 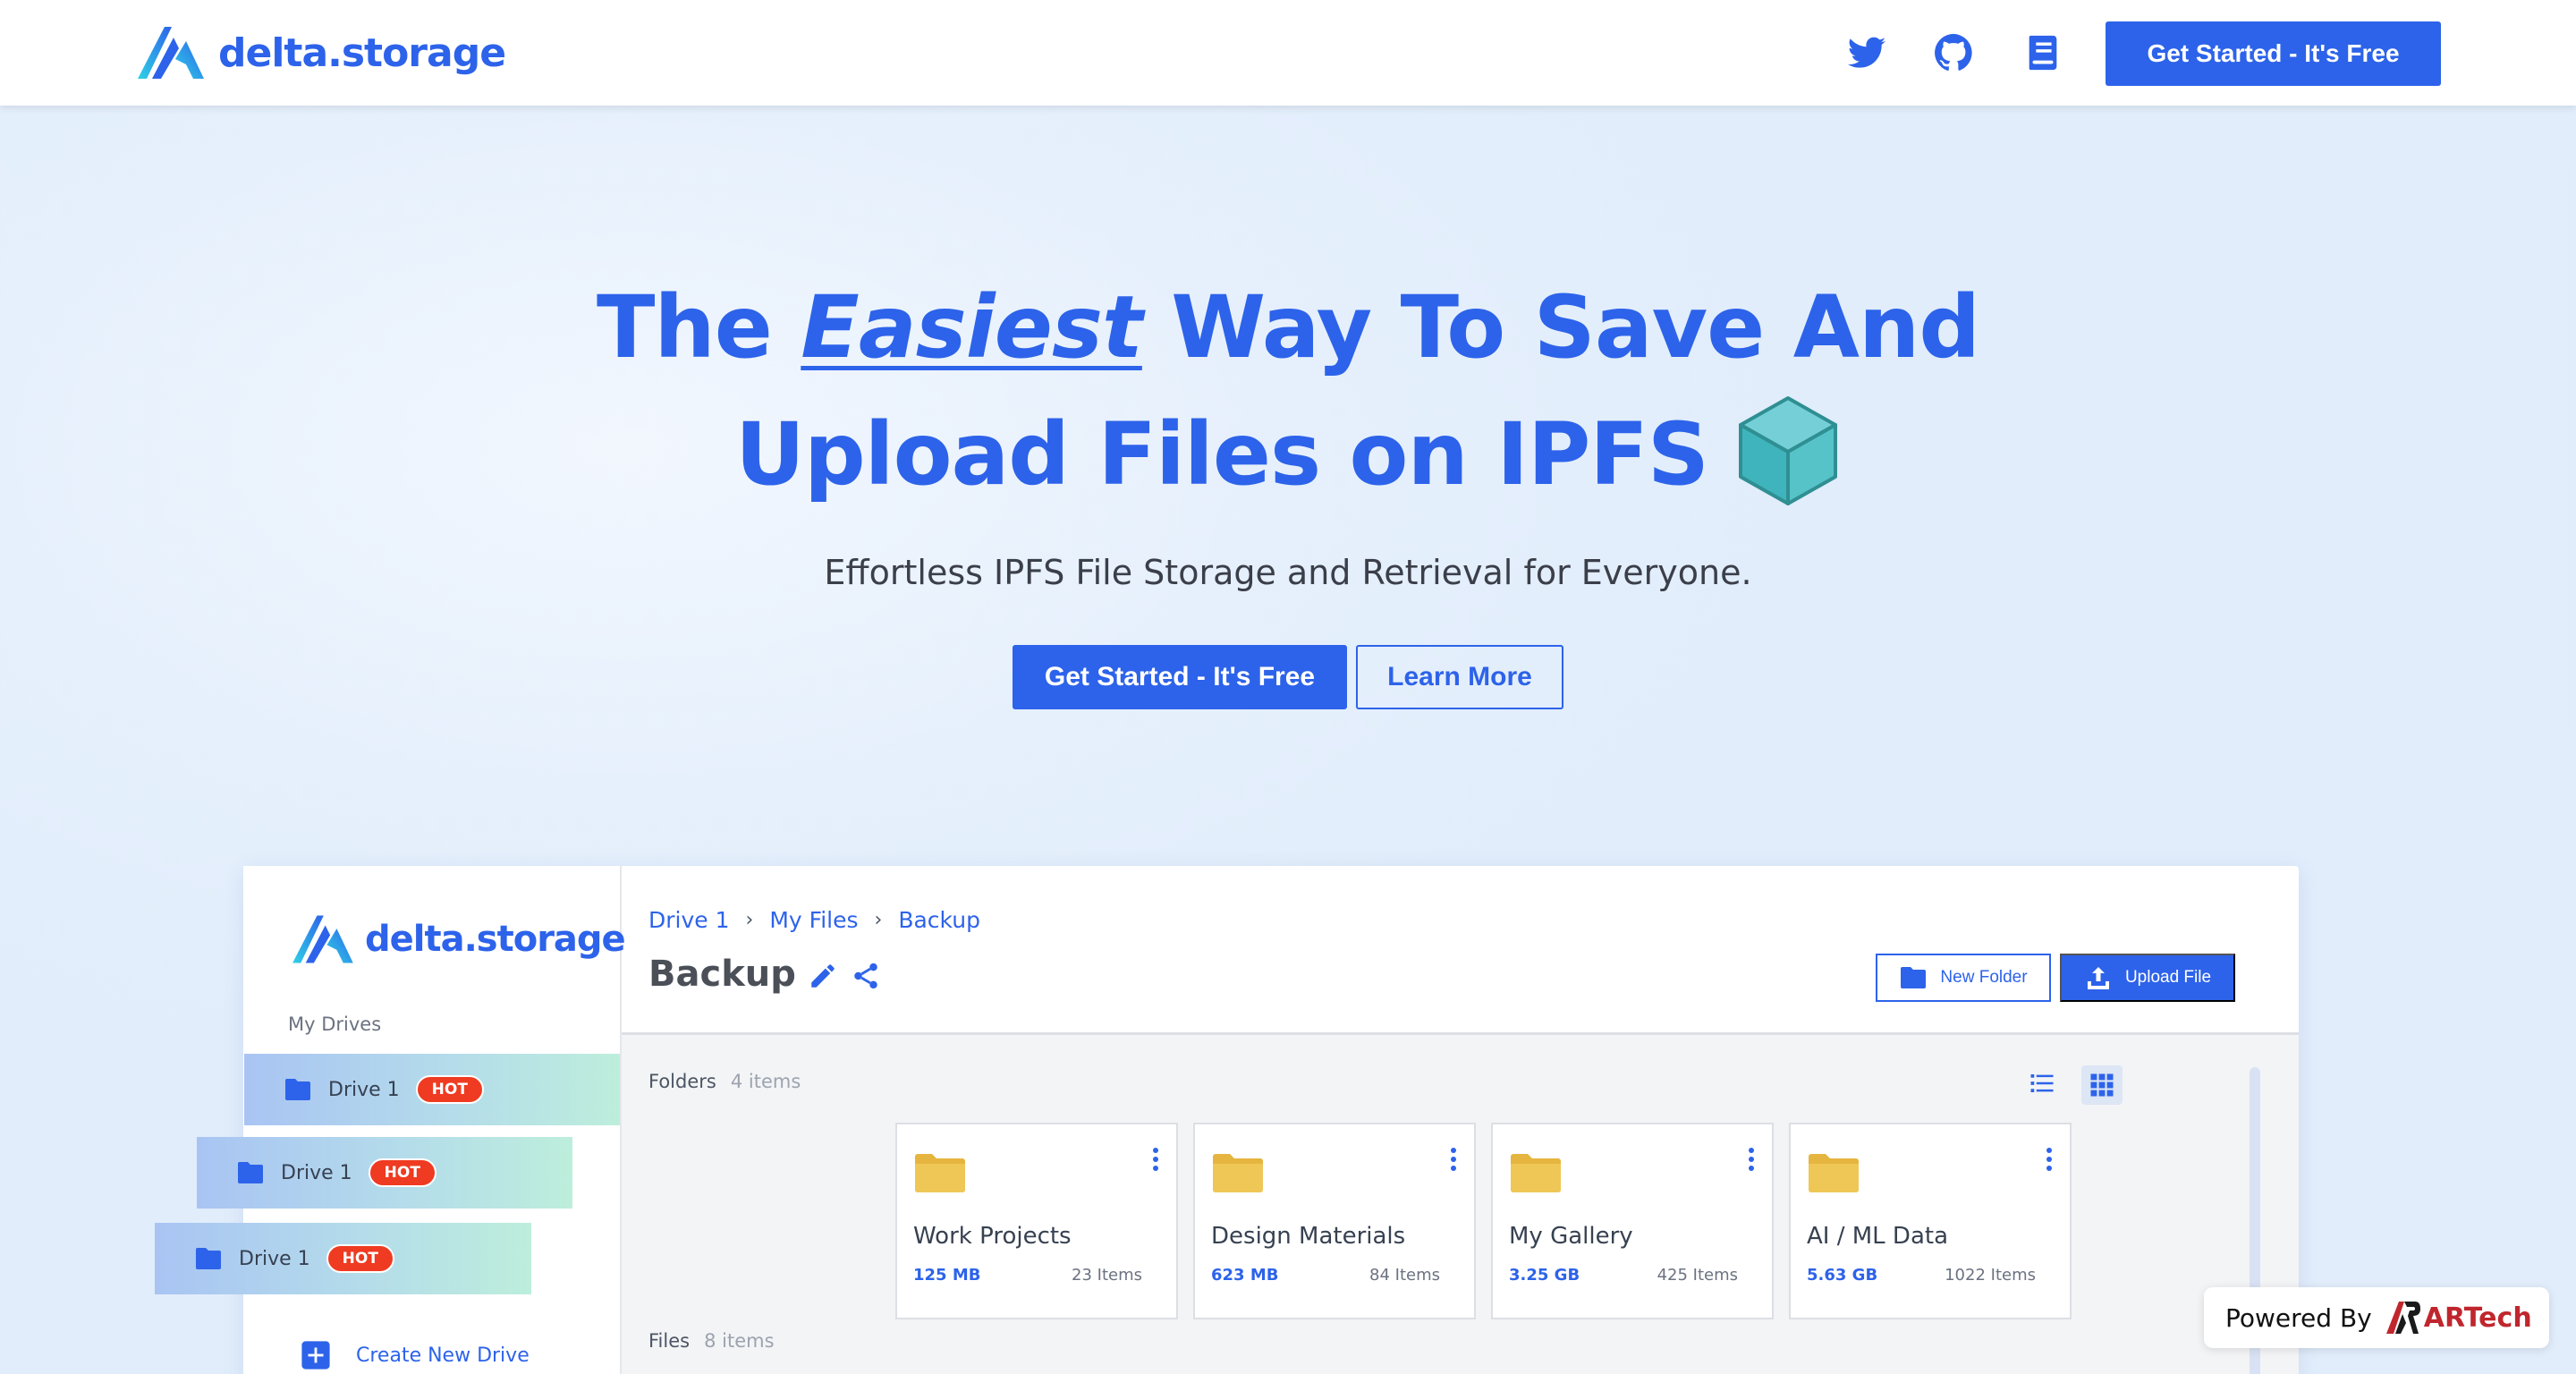 I want to click on folders-count: 4 items, so click(x=765, y=1081).